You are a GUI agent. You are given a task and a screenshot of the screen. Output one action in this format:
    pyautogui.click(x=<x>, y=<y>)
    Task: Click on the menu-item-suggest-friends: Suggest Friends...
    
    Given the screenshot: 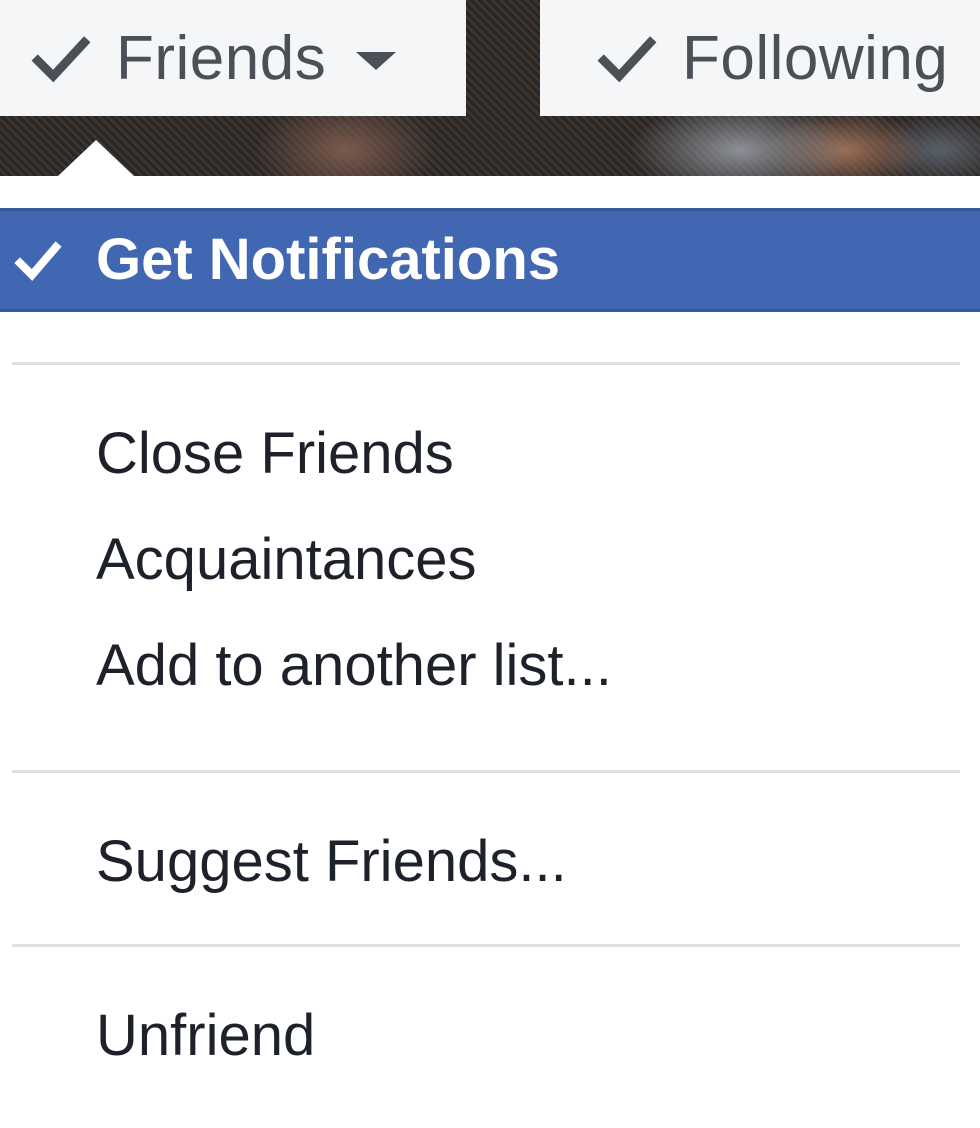 What is the action you would take?
    pyautogui.click(x=490, y=861)
    